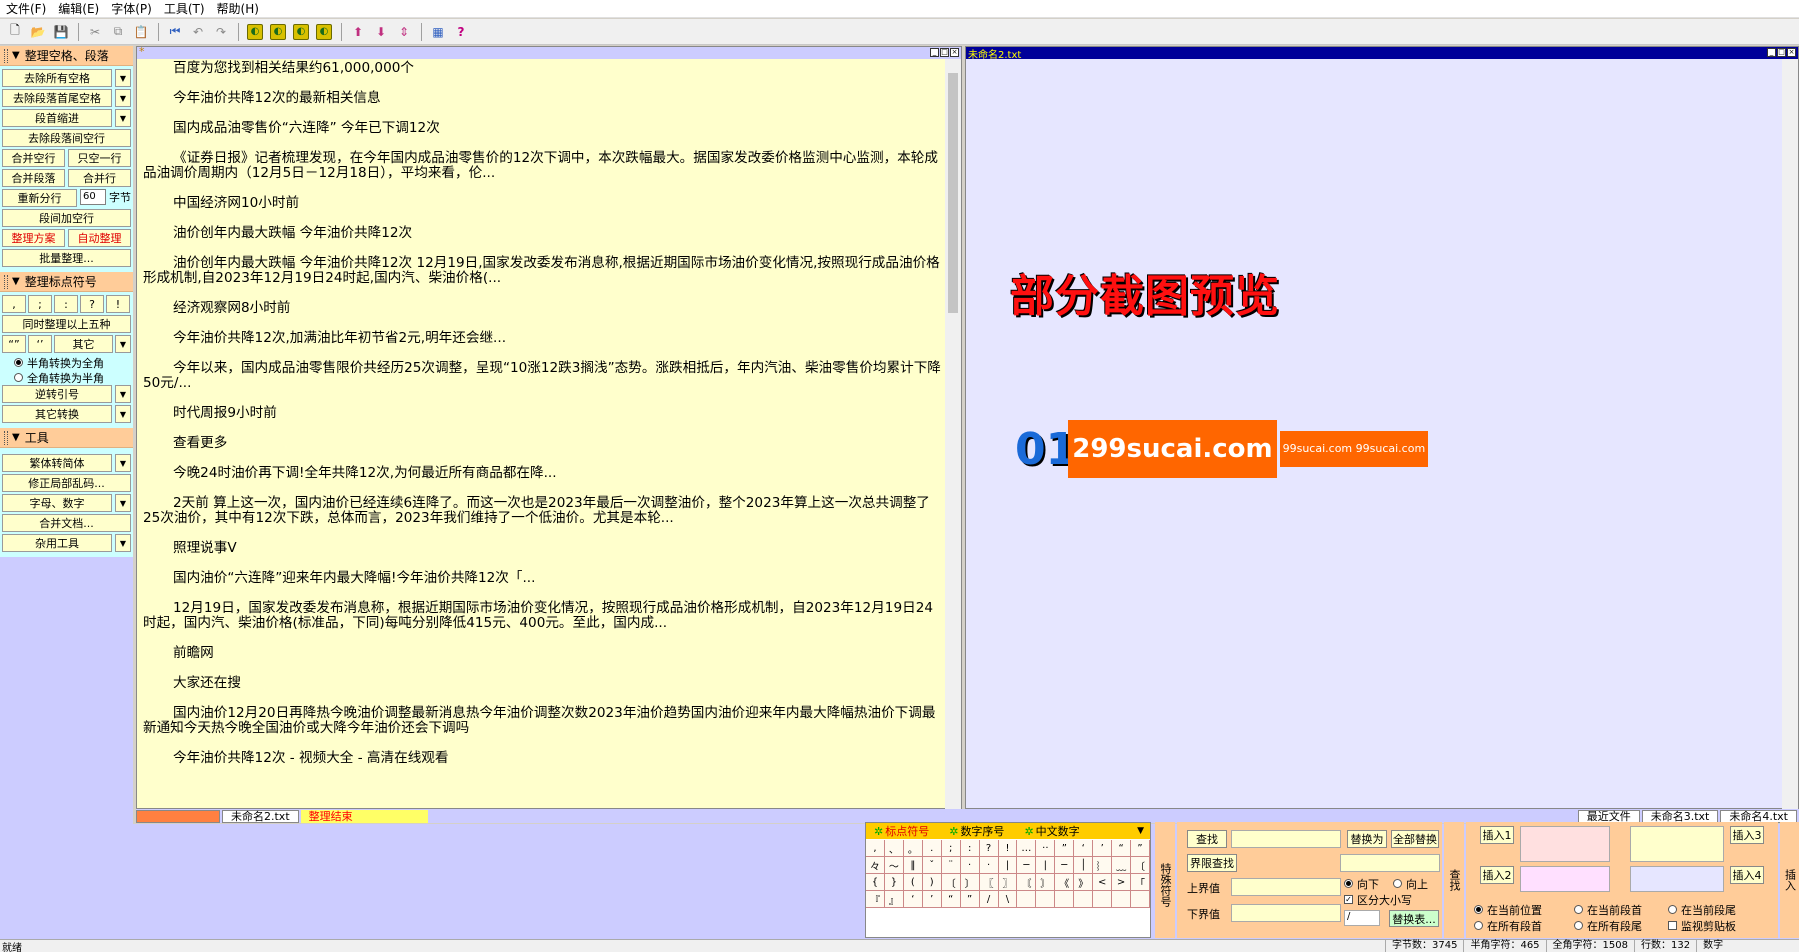 The height and width of the screenshot is (952, 1799). I want to click on help-icon: ?, so click(461, 32).